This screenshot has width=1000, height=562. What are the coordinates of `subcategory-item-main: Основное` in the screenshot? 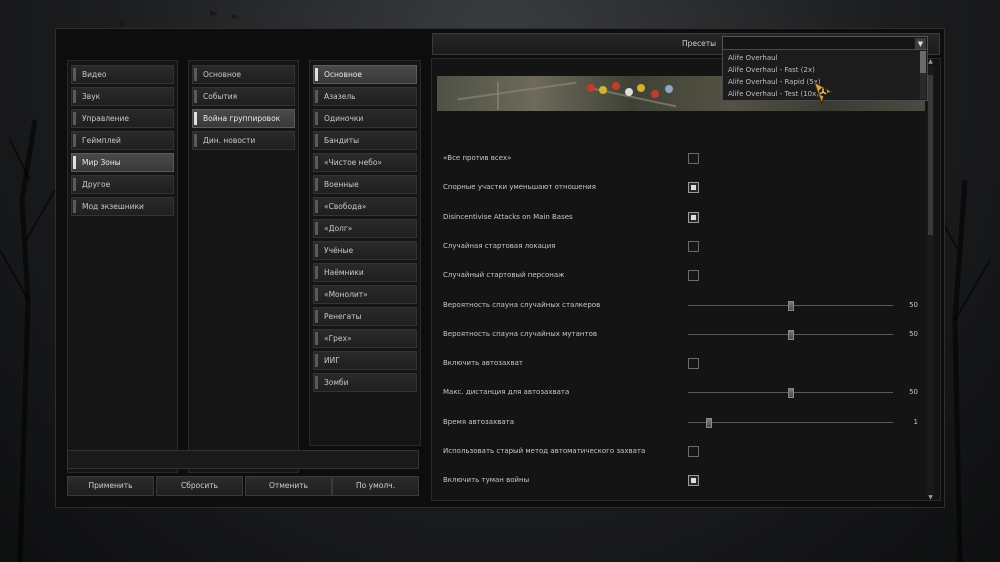 It's located at (243, 74).